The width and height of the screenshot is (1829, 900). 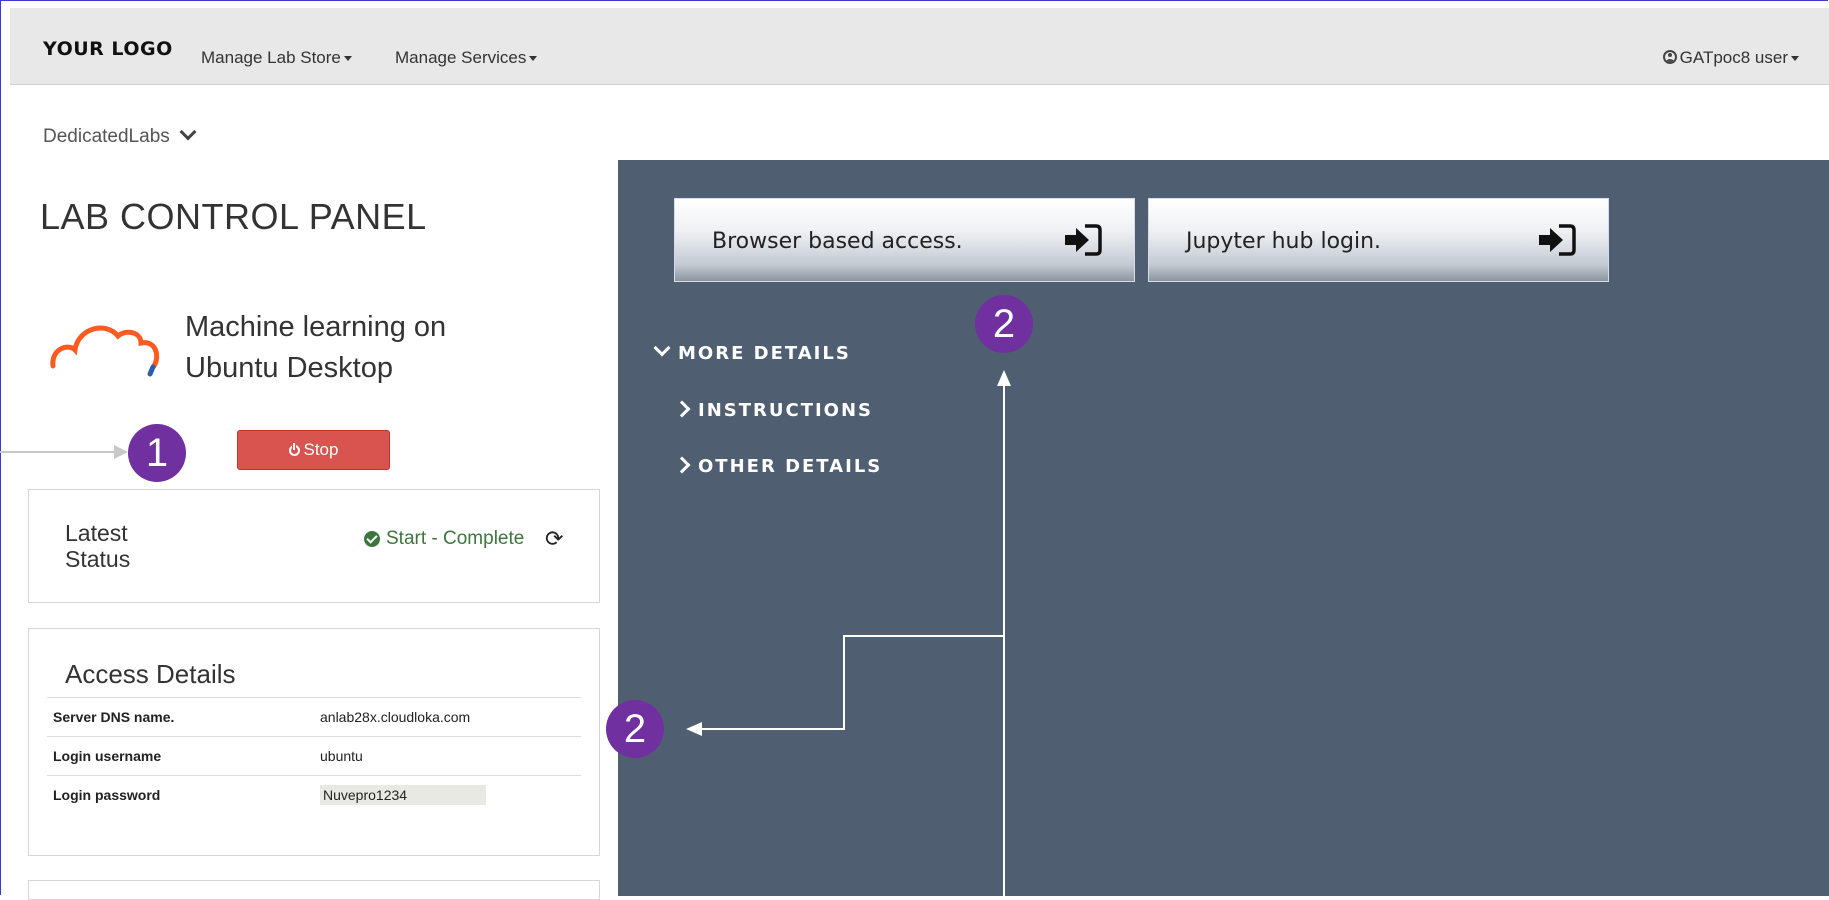 What do you see at coordinates (635, 729) in the screenshot?
I see `annotation-badge-2-left: 2` at bounding box center [635, 729].